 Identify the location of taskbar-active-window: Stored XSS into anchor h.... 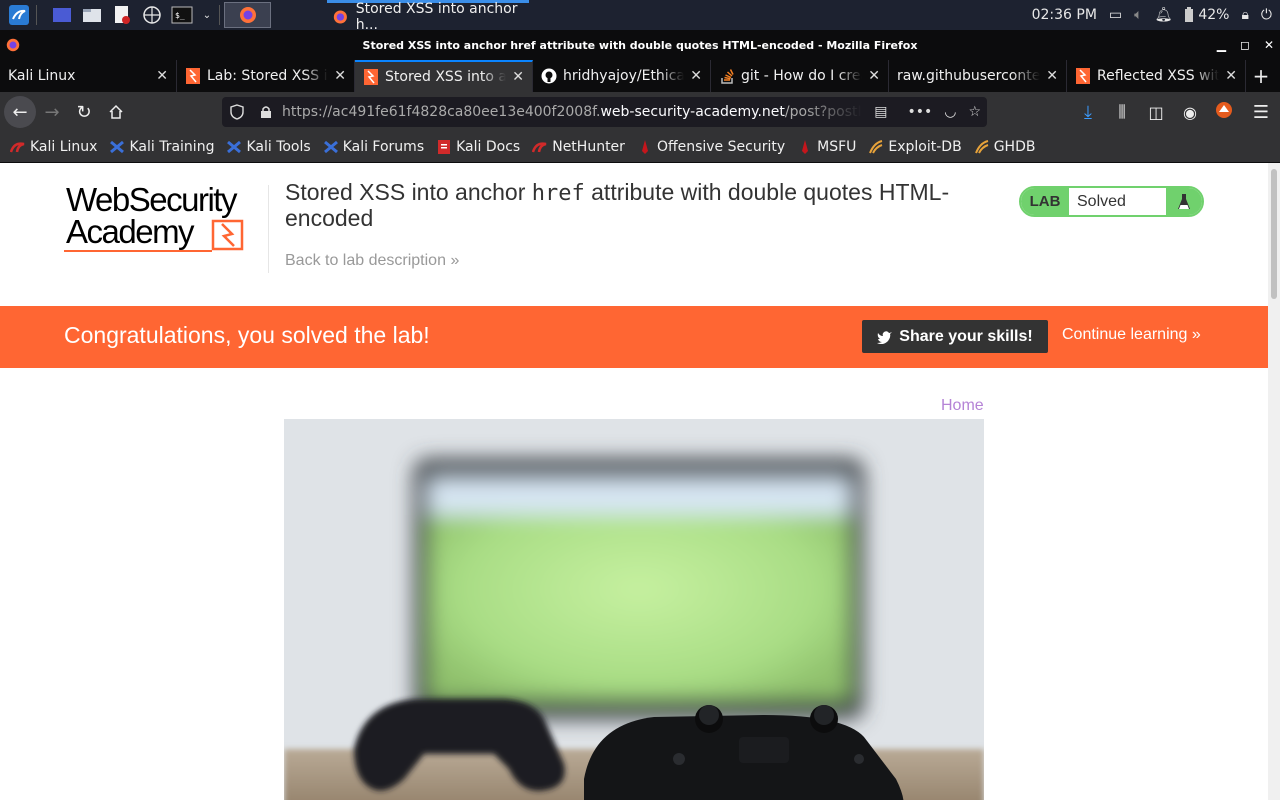
(428, 16).